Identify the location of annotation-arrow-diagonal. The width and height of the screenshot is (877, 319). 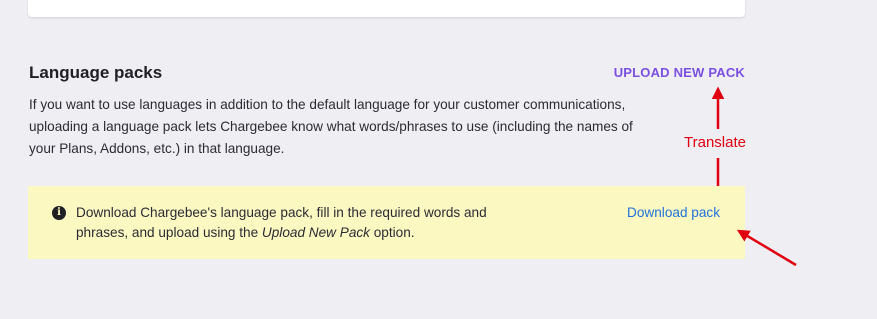
(766, 248).